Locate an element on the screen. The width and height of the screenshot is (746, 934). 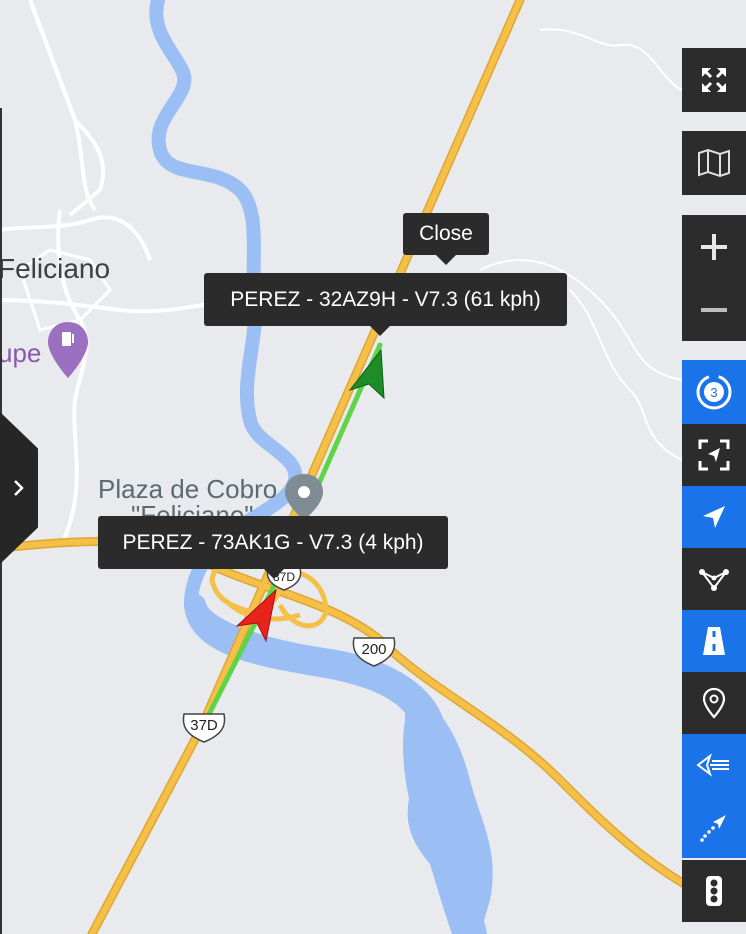
dotted-route-icon is located at coordinates (713, 828).